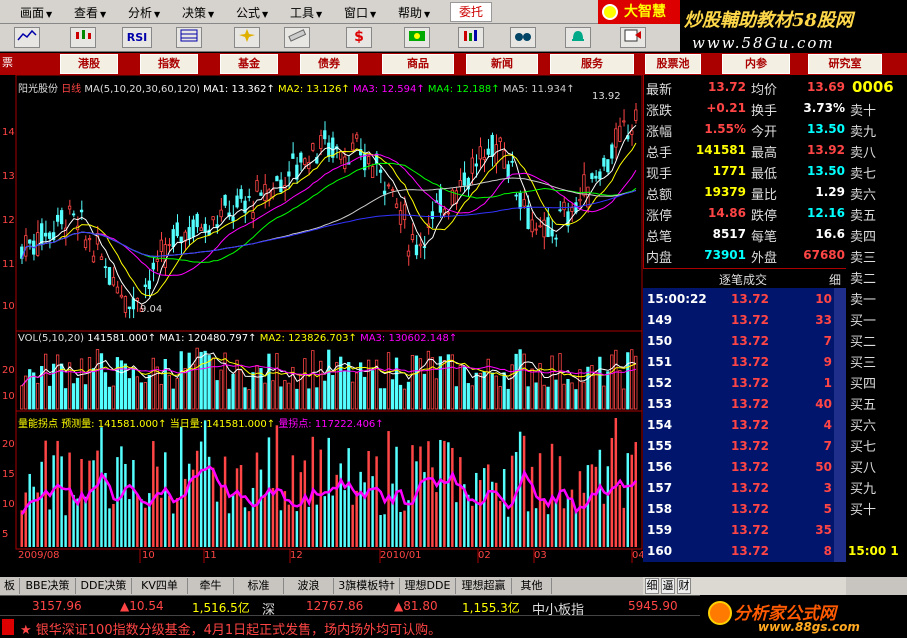 The image size is (907, 638). I want to click on indicator-tab: 理想超赢, so click(484, 586).